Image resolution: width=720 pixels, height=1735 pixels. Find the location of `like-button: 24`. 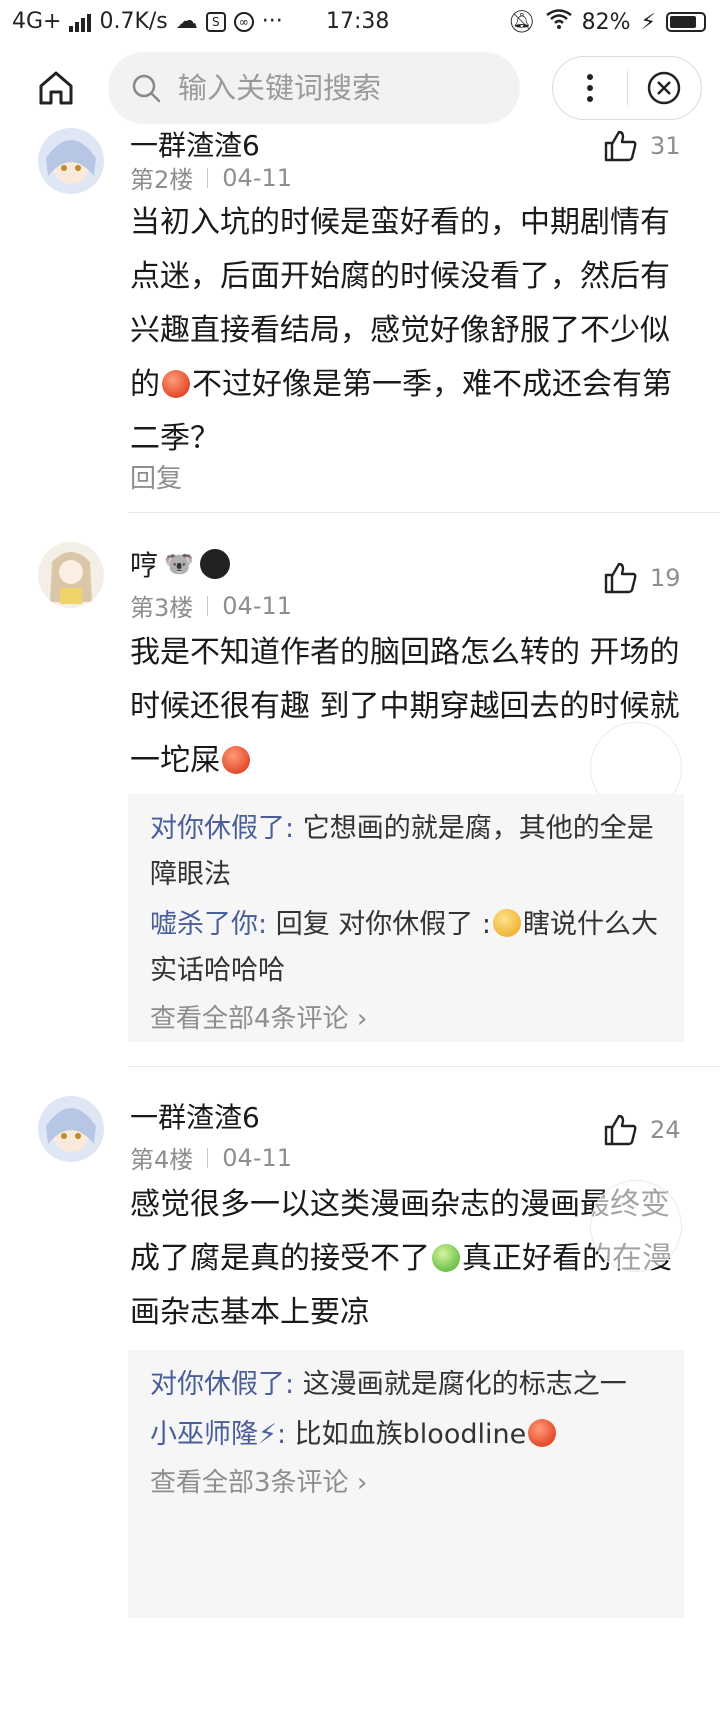

like-button: 24 is located at coordinates (642, 1130).